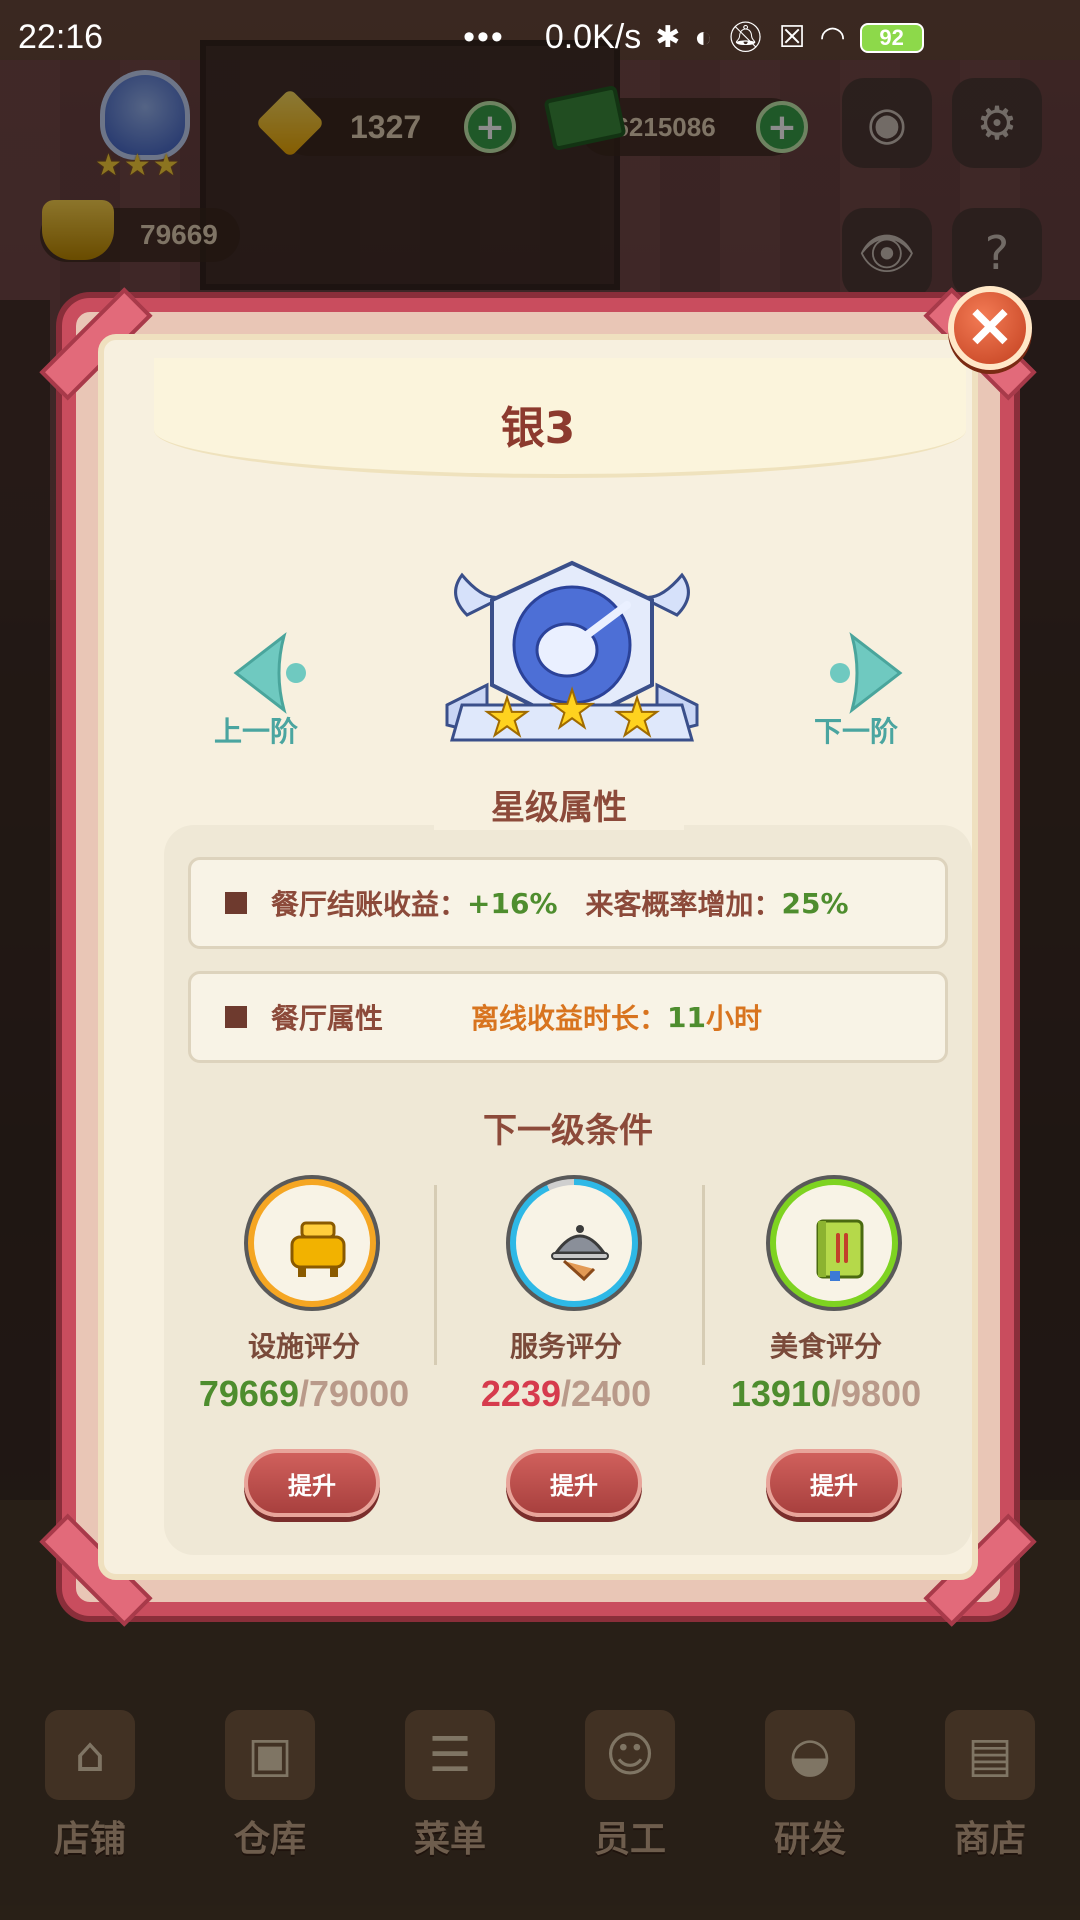 This screenshot has width=1080, height=1920. Describe the element at coordinates (312, 1483) in the screenshot. I see `upgrade-facility-button: 提升` at that location.